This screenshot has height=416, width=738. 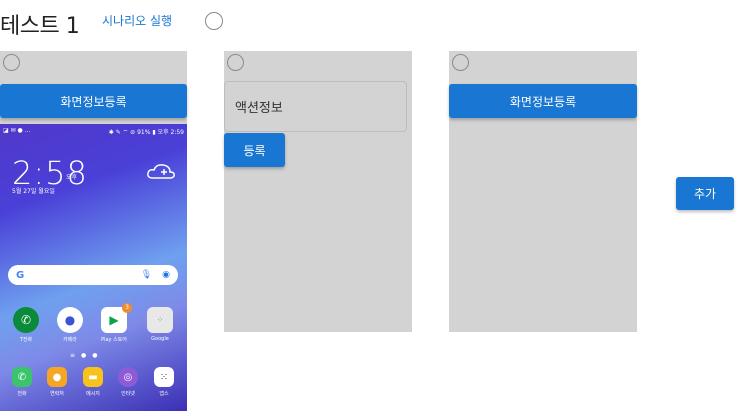 What do you see at coordinates (70, 340) in the screenshot?
I see `app-label: 카메라` at bounding box center [70, 340].